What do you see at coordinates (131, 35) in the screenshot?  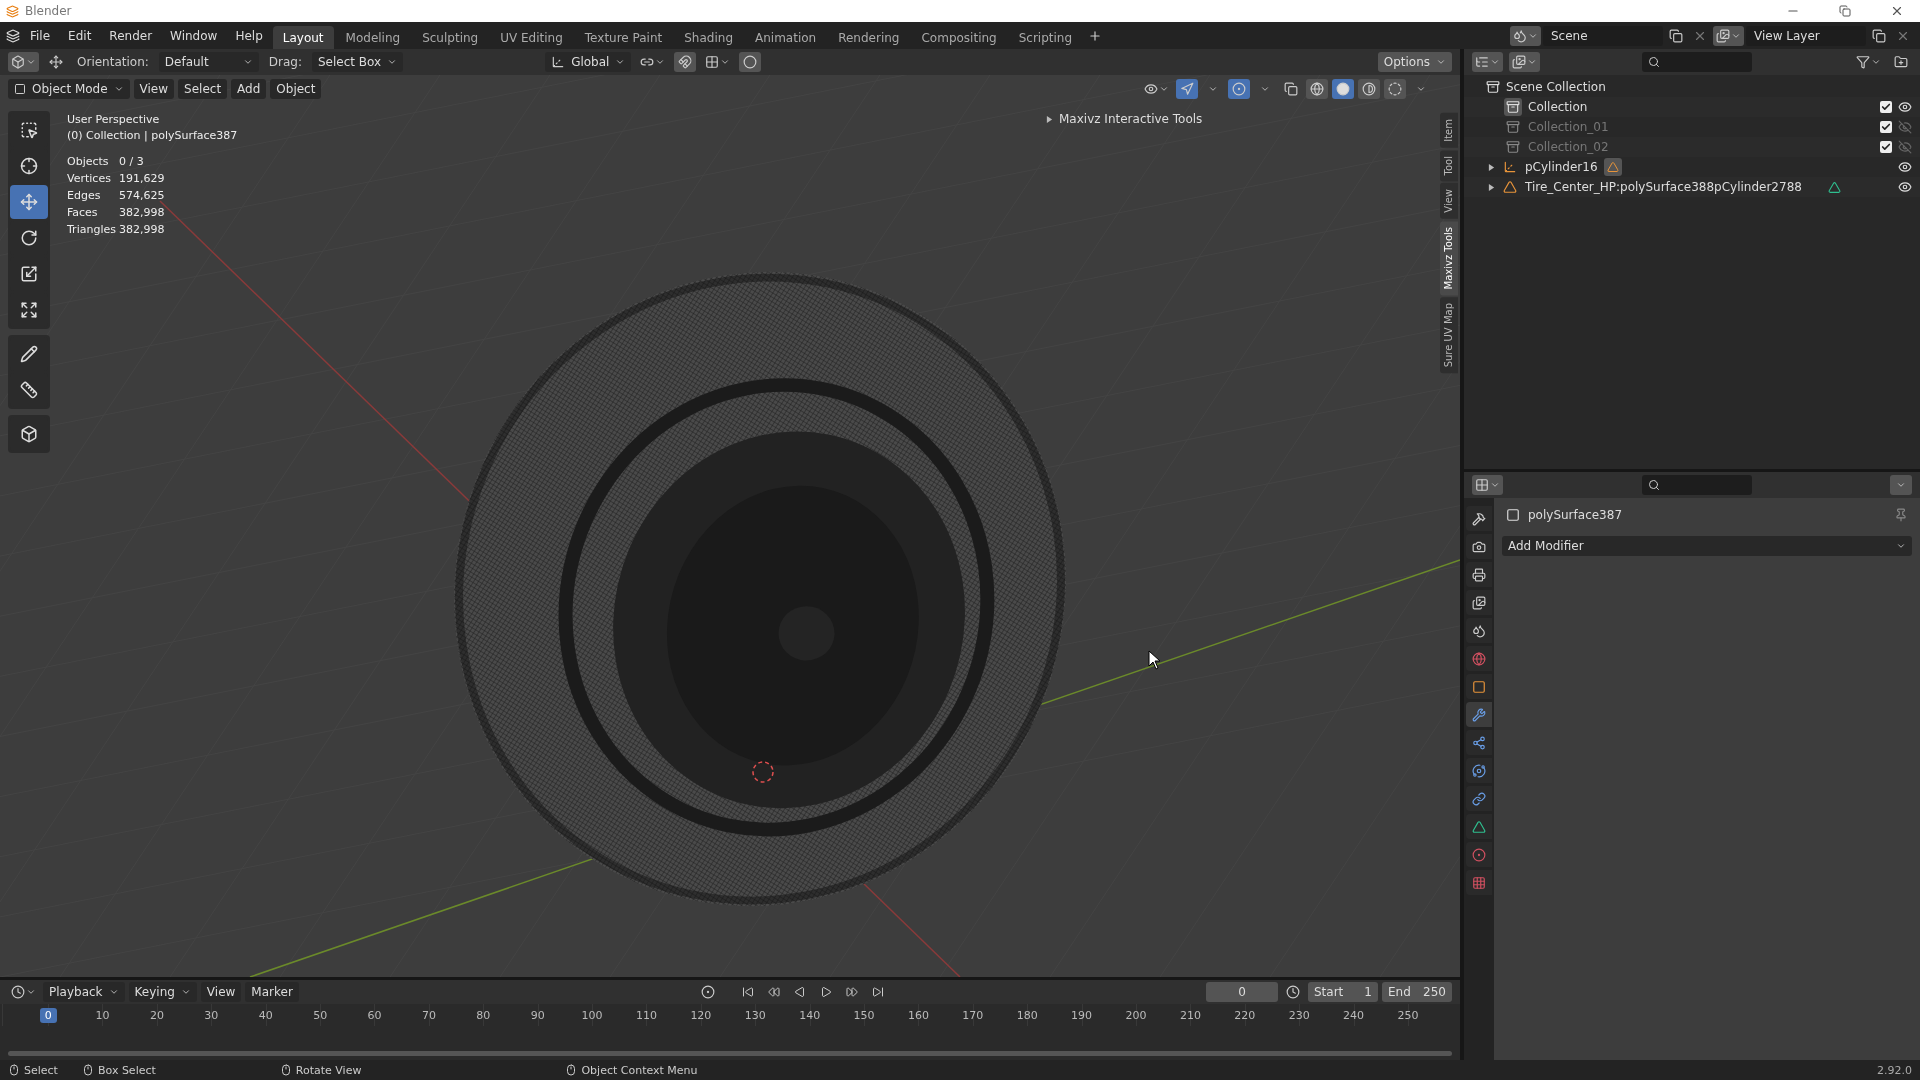 I see `menu-item: Render` at bounding box center [131, 35].